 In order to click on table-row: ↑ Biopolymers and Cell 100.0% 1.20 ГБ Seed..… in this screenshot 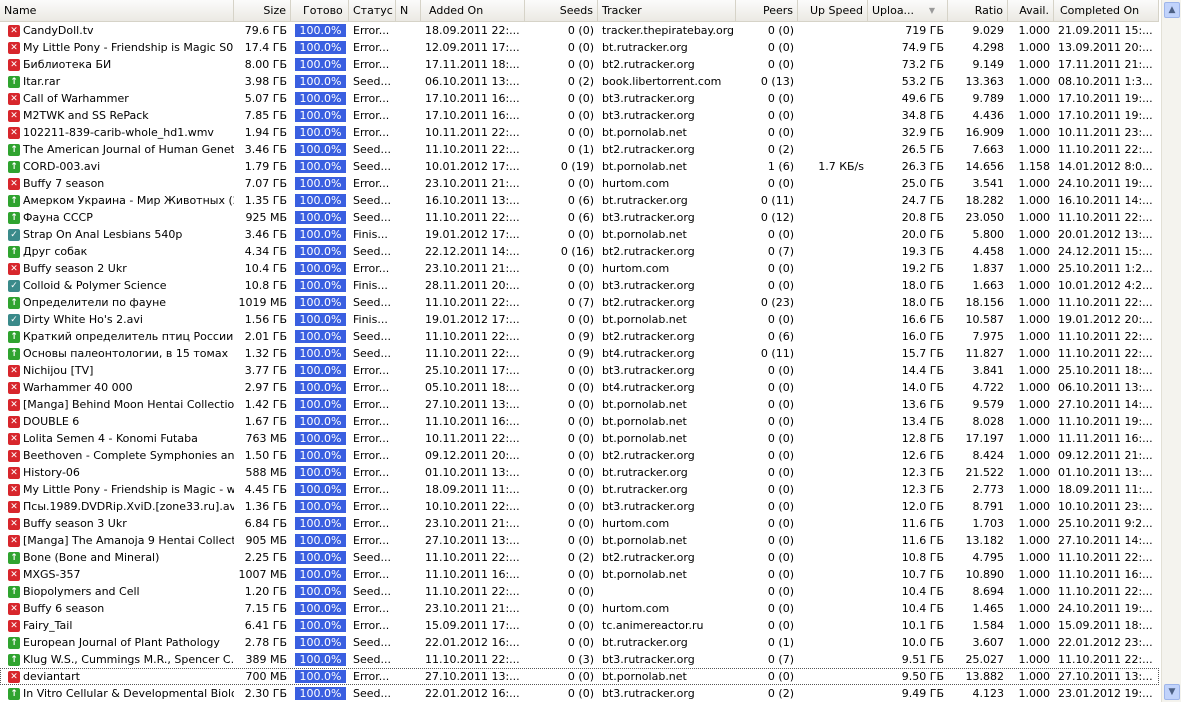, I will do `click(579, 591)`.